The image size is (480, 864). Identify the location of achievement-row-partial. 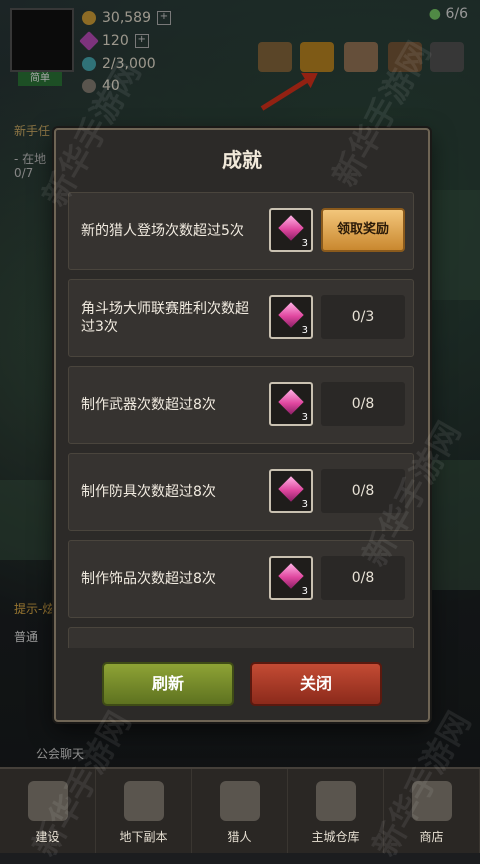
(241, 637).